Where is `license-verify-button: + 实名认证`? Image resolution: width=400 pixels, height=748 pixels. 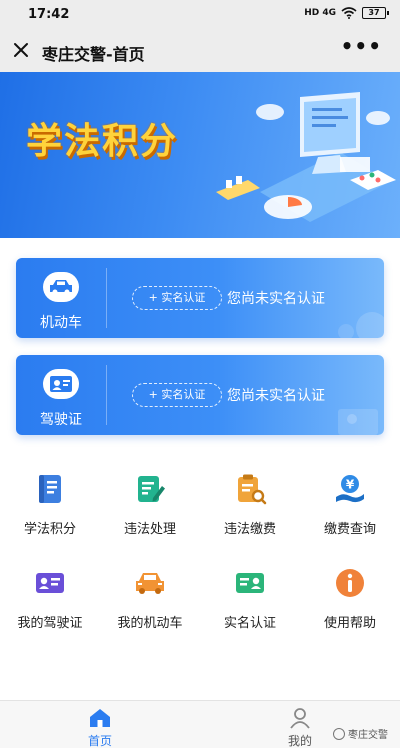
license-verify-button: + 实名认证 is located at coordinates (177, 395).